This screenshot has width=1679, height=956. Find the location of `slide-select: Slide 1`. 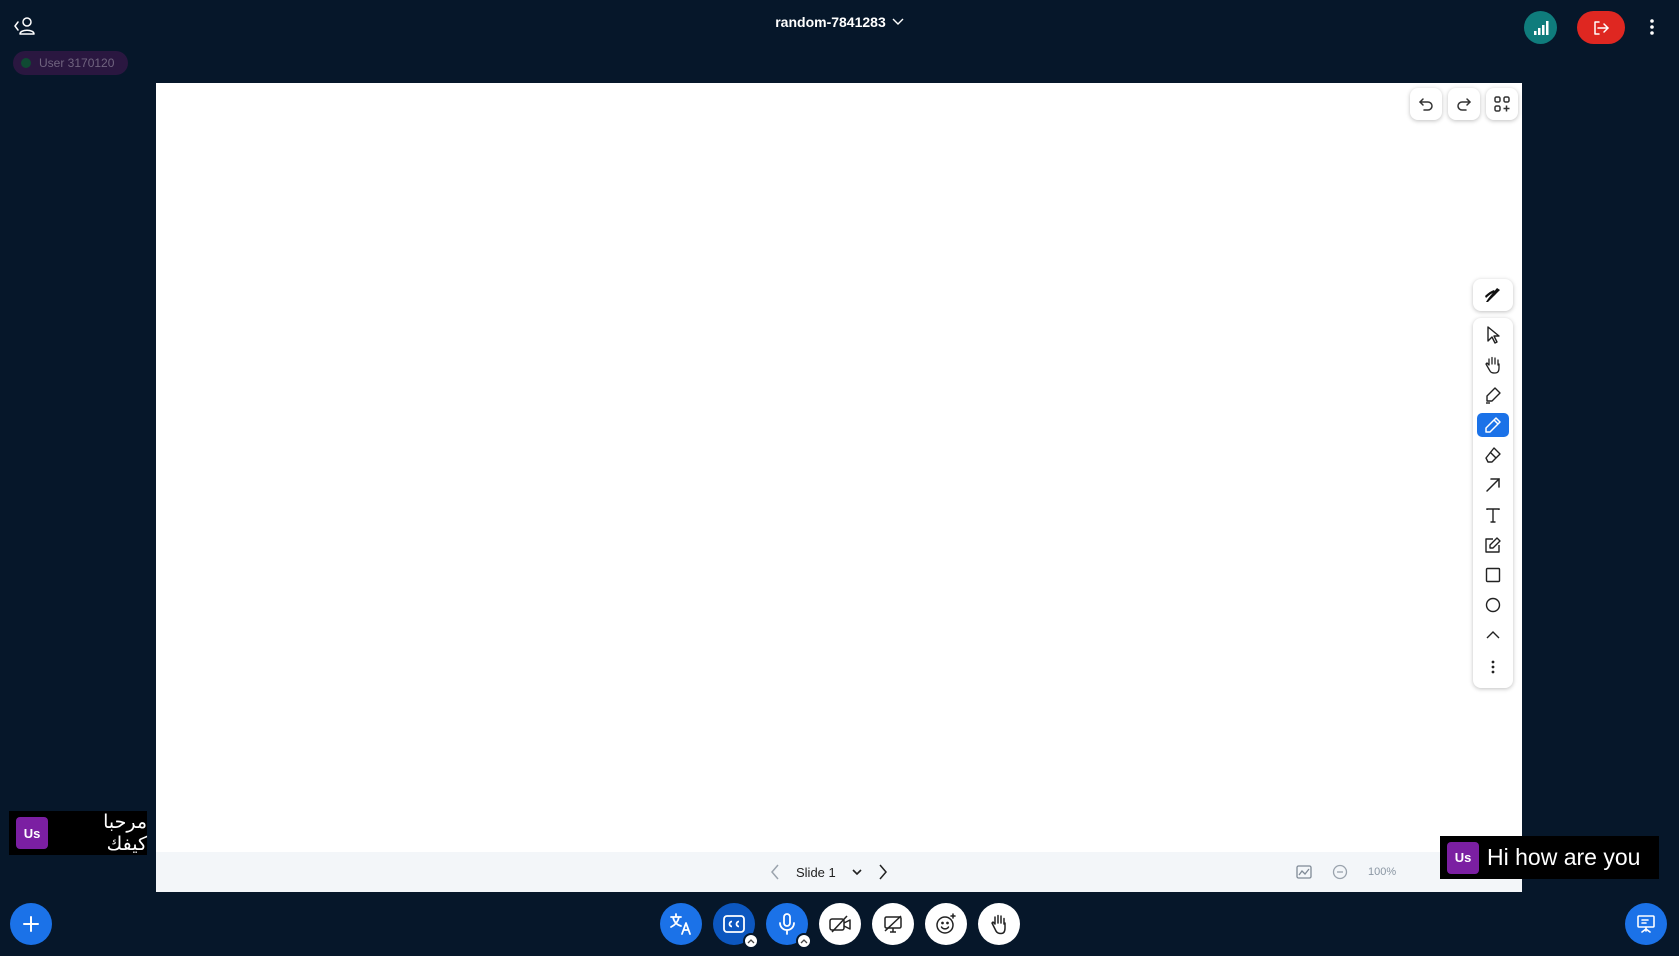

slide-select: Slide 1 is located at coordinates (829, 872).